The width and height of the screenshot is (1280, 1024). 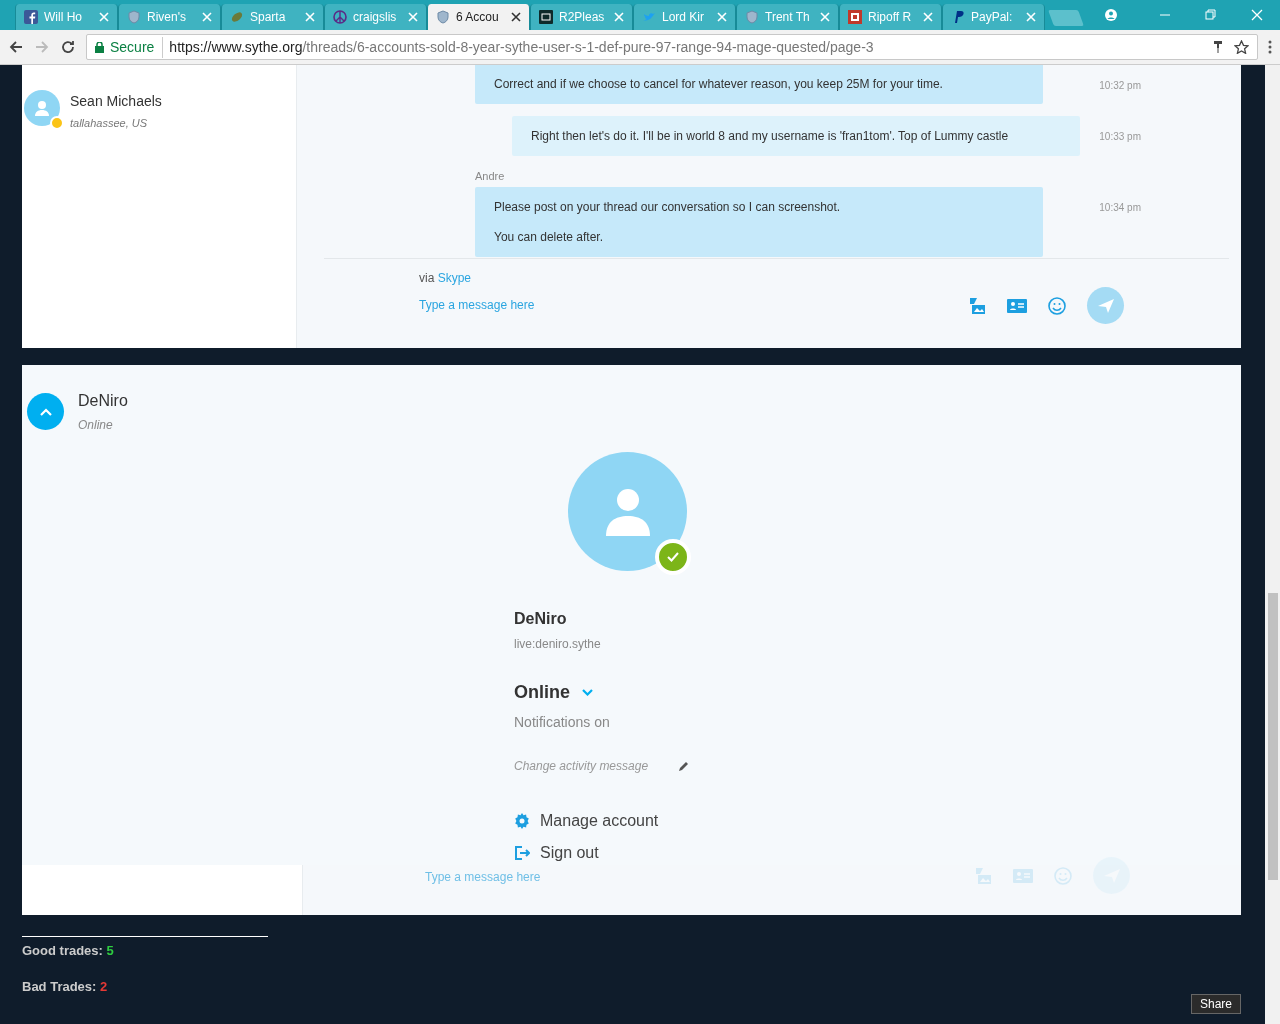 What do you see at coordinates (558, 644) in the screenshot?
I see `skype-id: live:deniro.sythe` at bounding box center [558, 644].